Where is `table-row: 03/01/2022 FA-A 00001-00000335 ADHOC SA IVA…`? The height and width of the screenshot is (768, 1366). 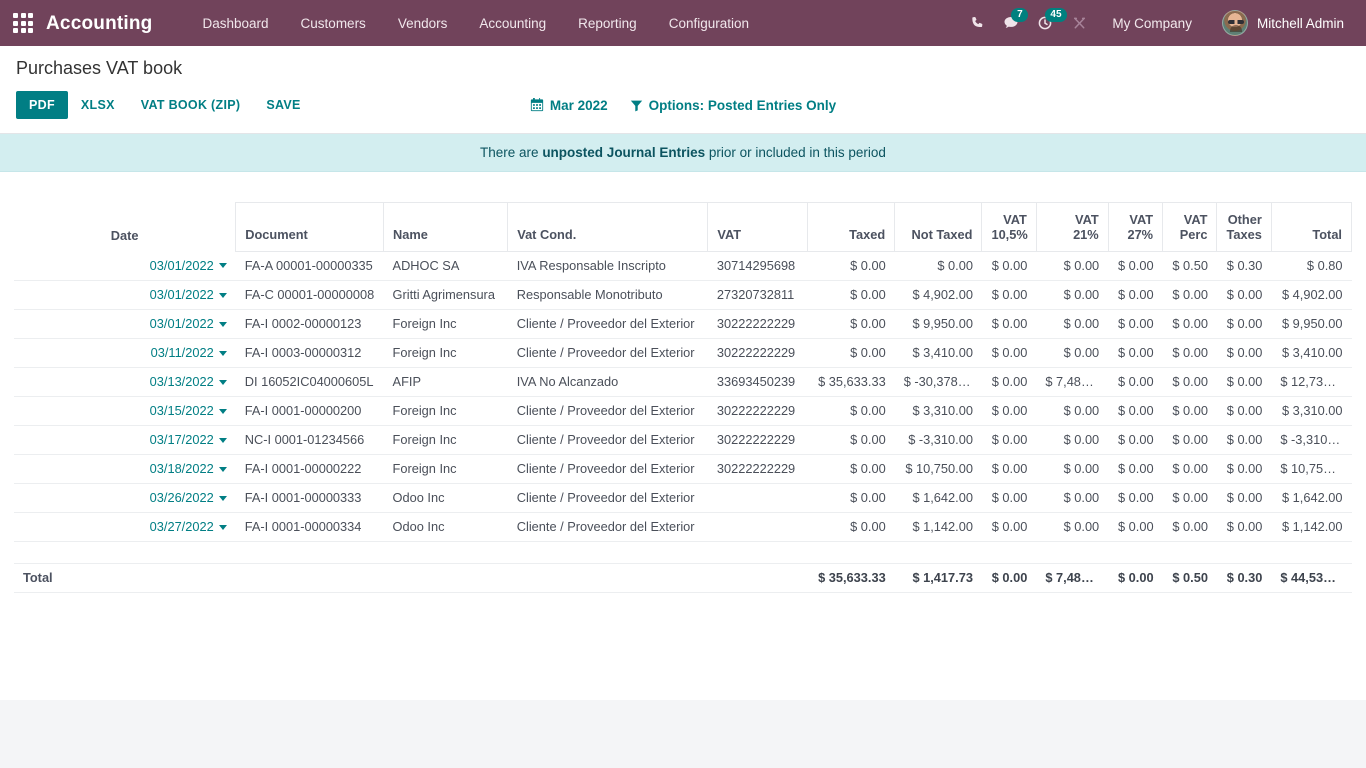 table-row: 03/01/2022 FA-A 00001-00000335 ADHOC SA IVA… is located at coordinates (683, 266).